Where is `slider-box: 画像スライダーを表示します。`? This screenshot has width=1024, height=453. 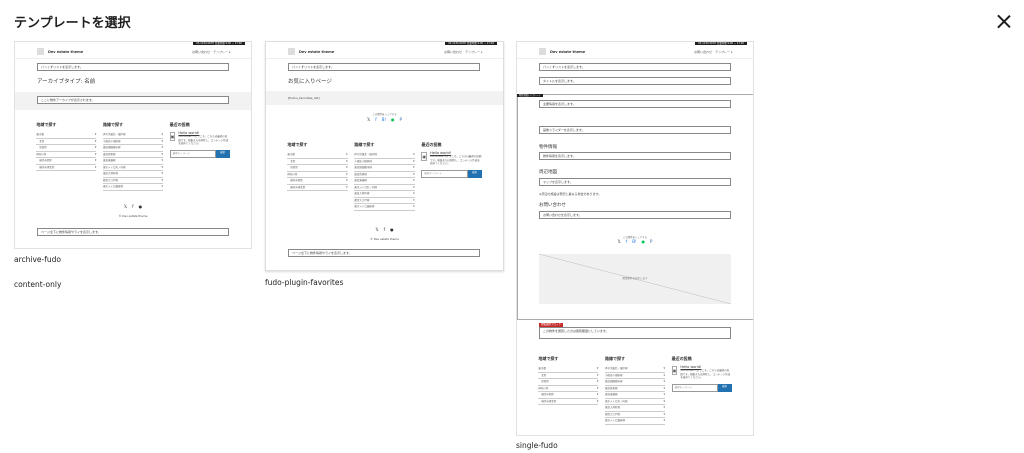 slider-box: 画像スライダーを表示します。 is located at coordinates (635, 130).